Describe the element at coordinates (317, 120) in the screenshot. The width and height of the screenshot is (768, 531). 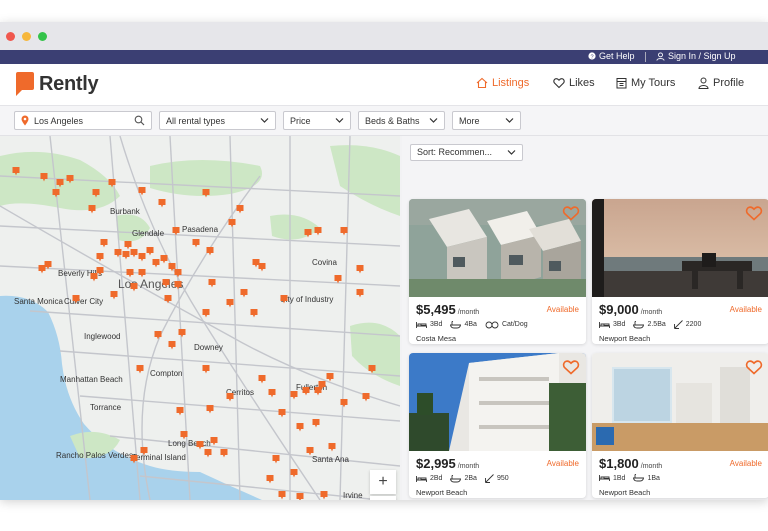
I see `price-select: Price` at that location.